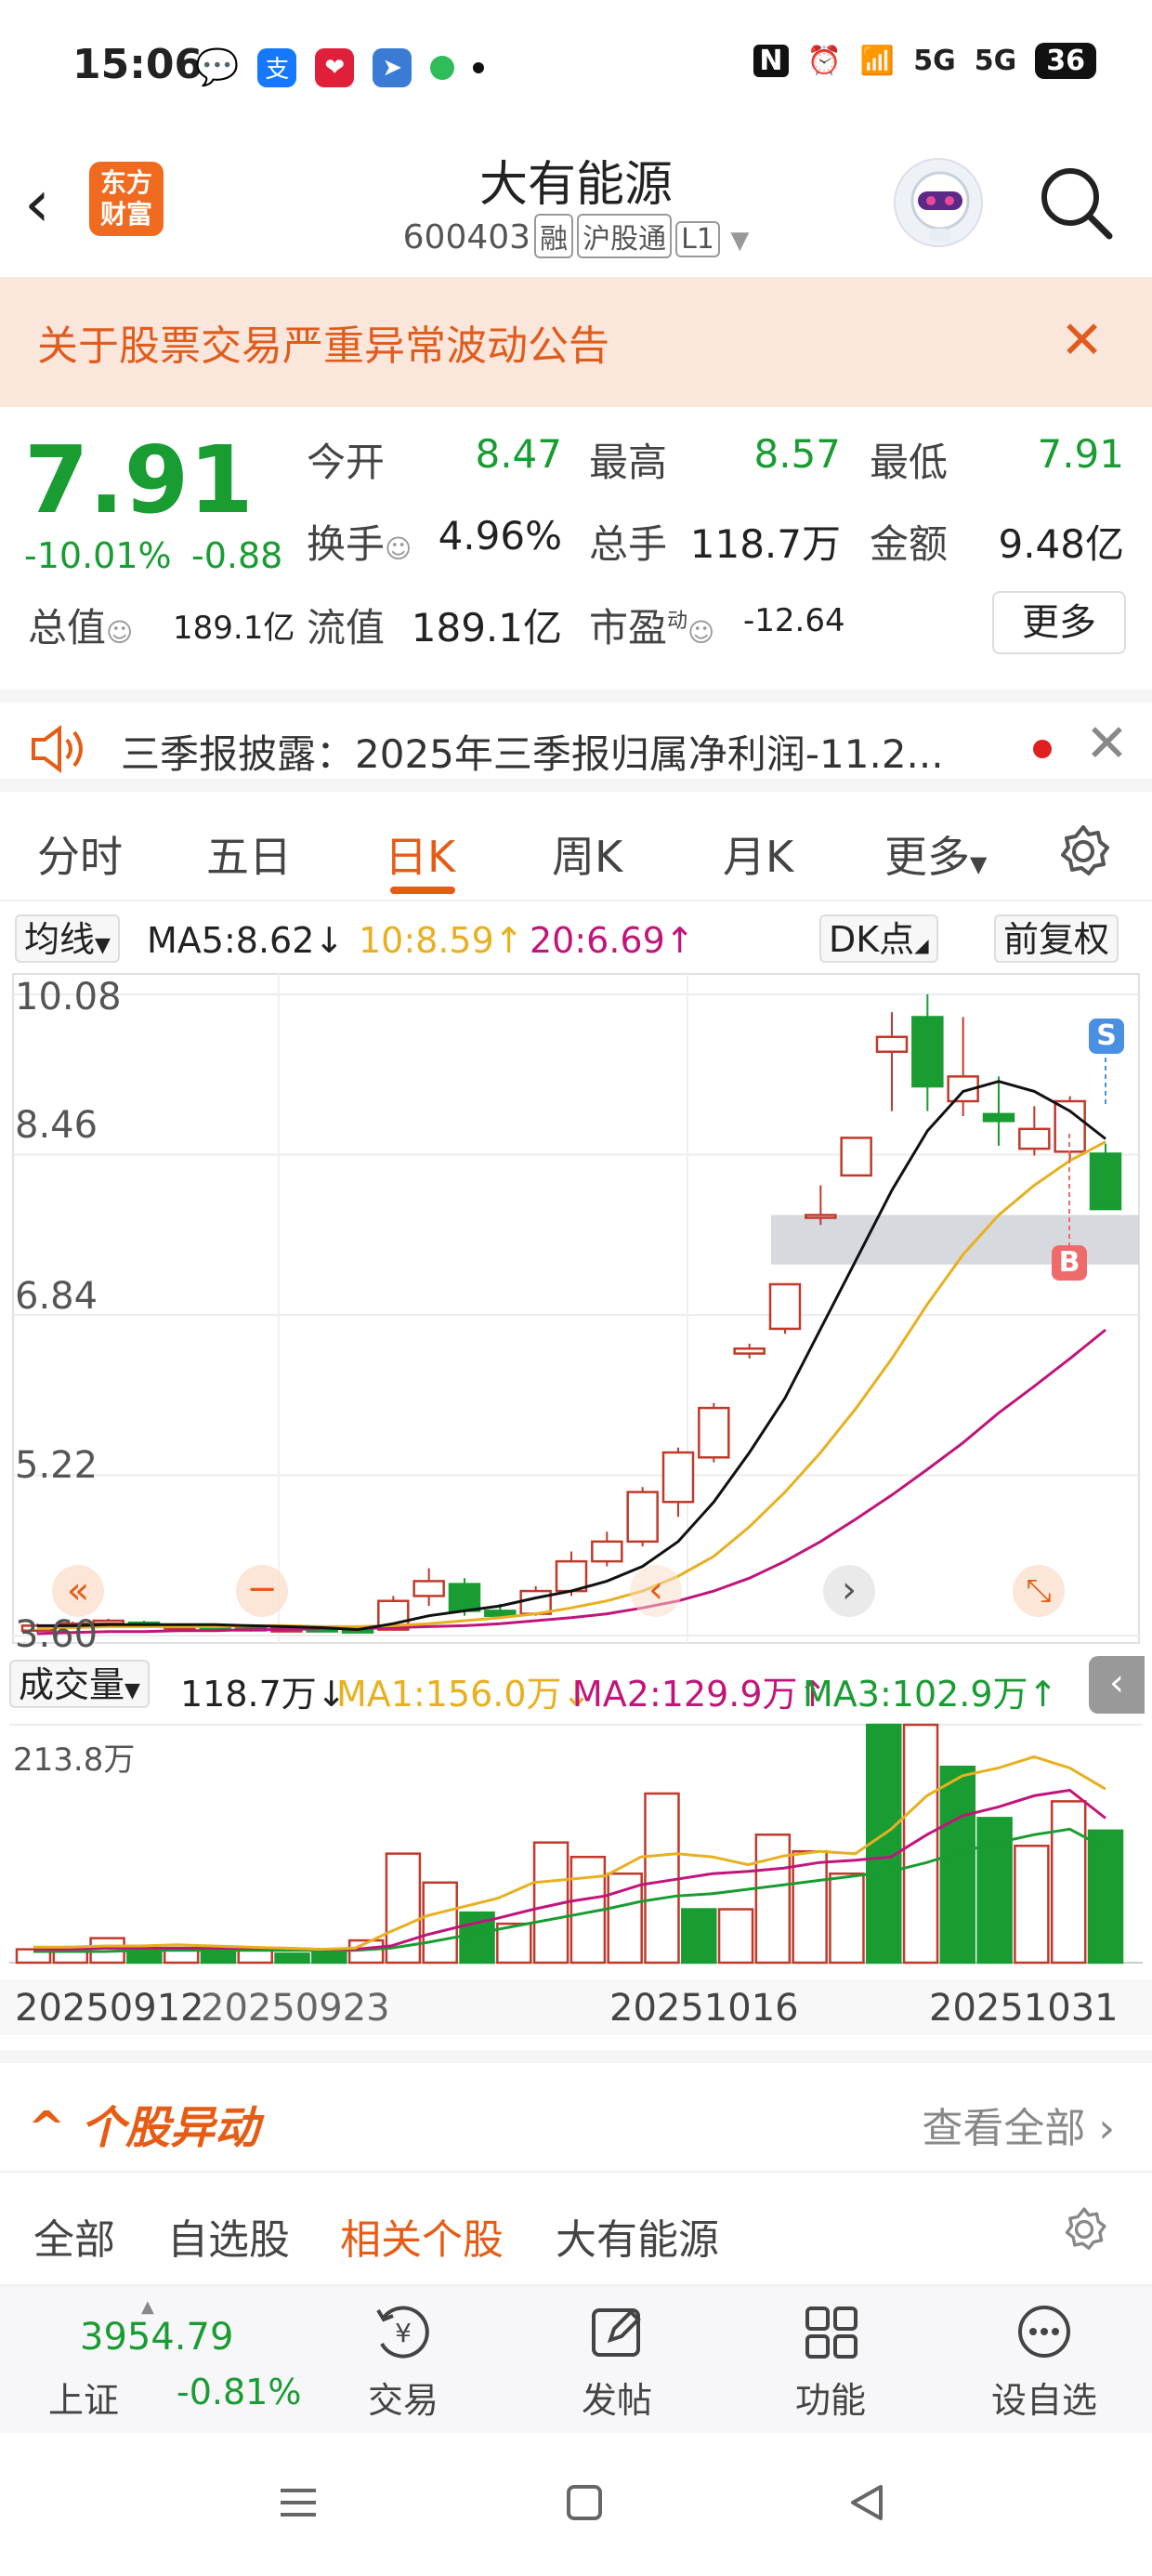 The width and height of the screenshot is (1152, 2576). What do you see at coordinates (57, 751) in the screenshot?
I see `speaker-icon` at bounding box center [57, 751].